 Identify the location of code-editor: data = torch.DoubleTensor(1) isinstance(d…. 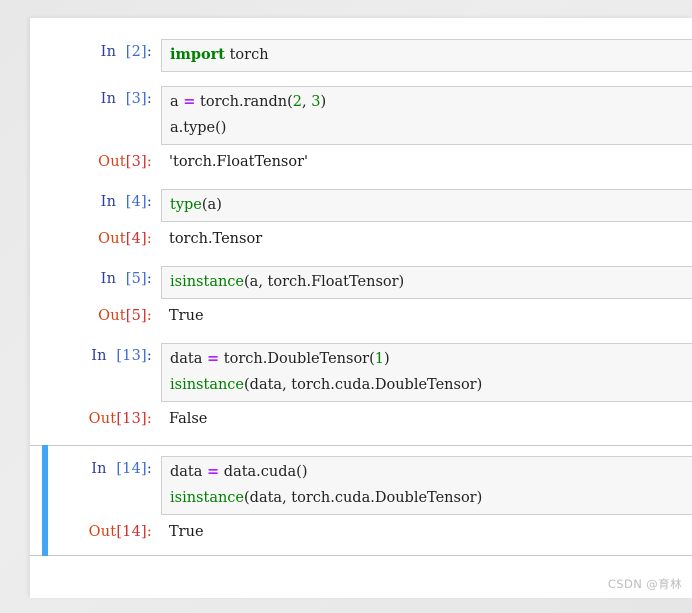
(426, 372).